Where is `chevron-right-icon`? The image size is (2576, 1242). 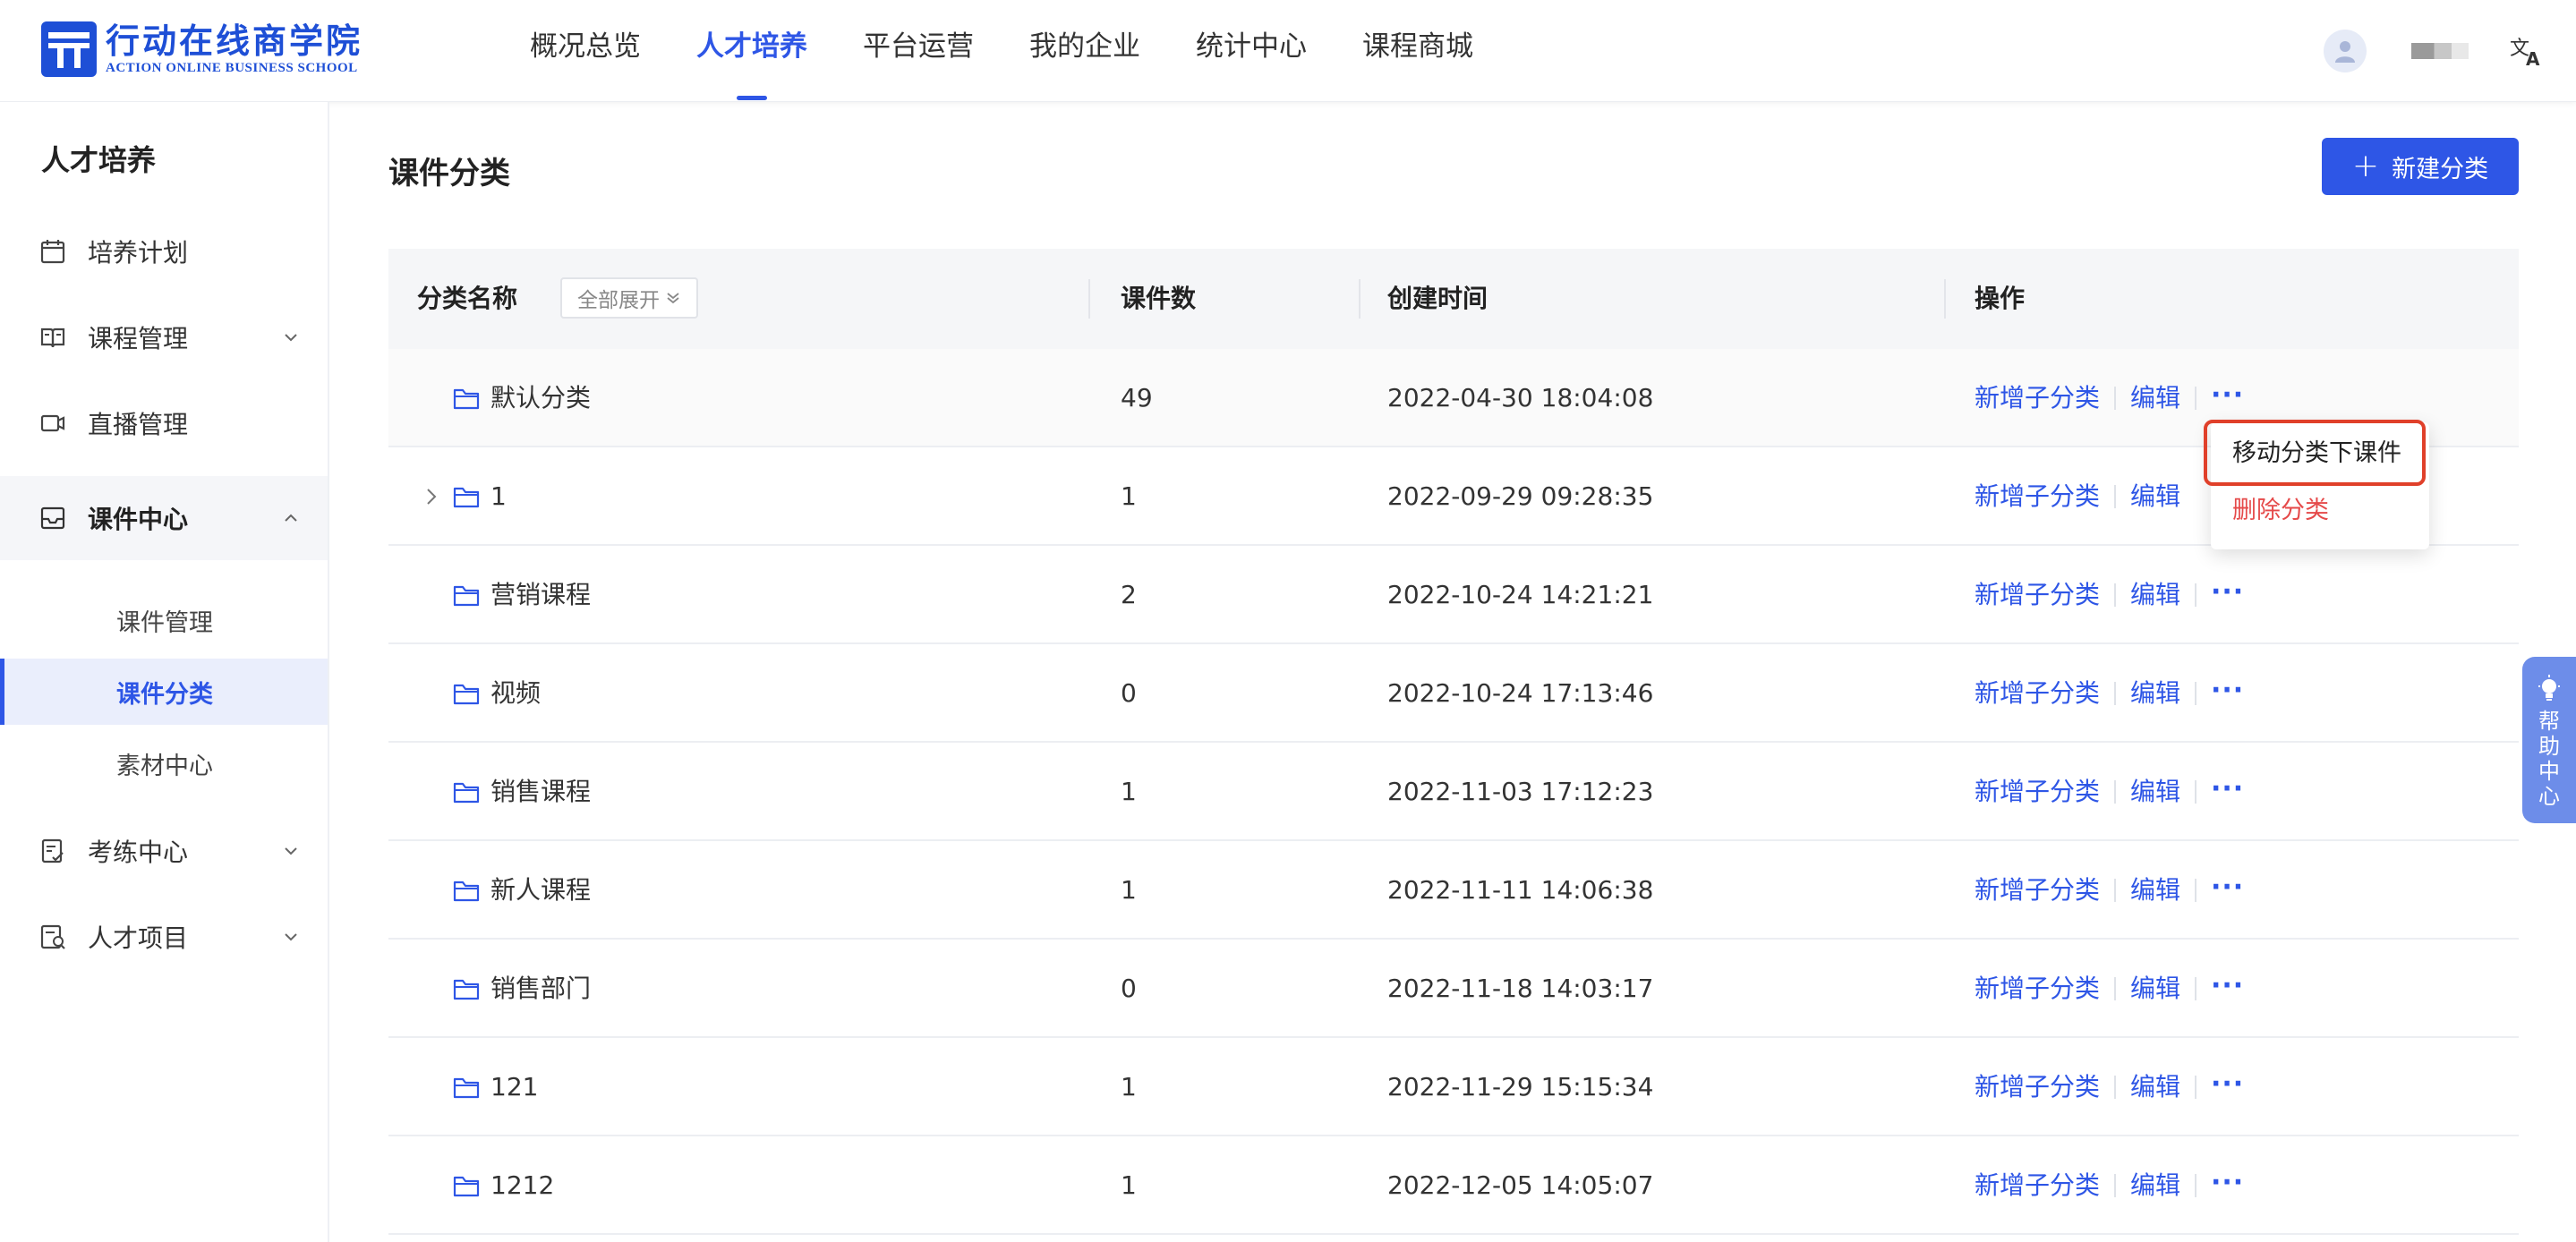
chevron-right-icon is located at coordinates (431, 497).